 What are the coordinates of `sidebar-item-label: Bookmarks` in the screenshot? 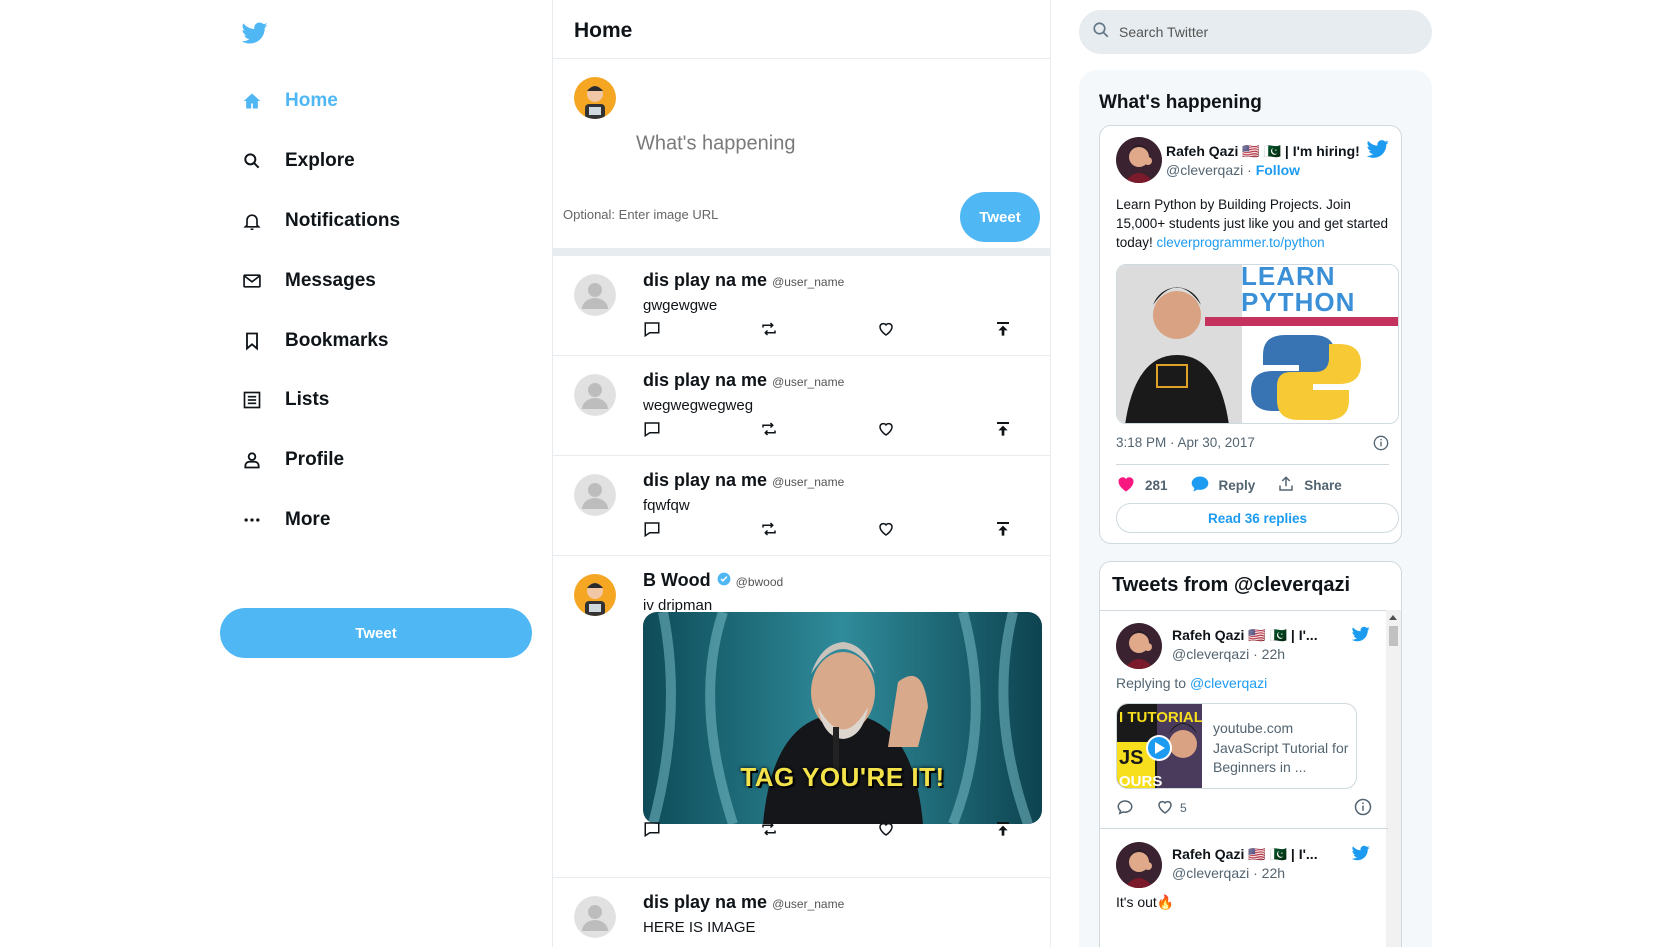 It's located at (337, 340).